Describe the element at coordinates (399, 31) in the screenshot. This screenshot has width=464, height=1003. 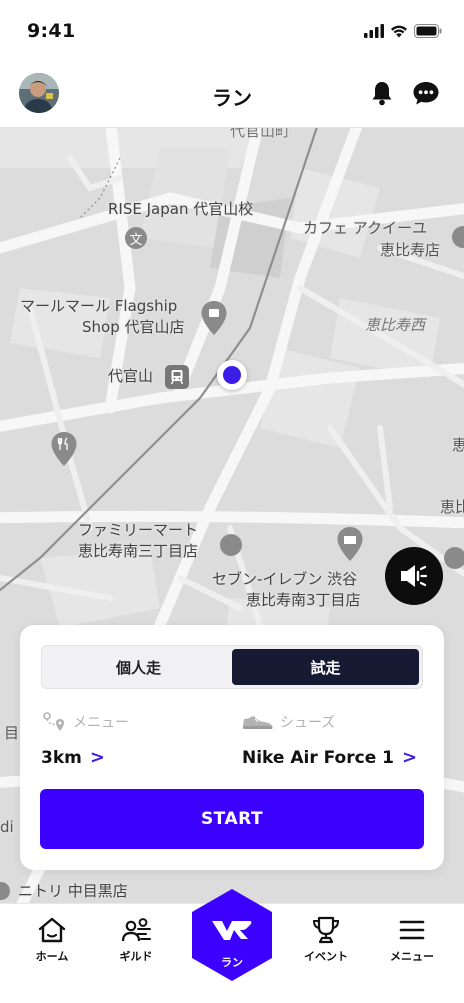
I see `wifi-icon` at that location.